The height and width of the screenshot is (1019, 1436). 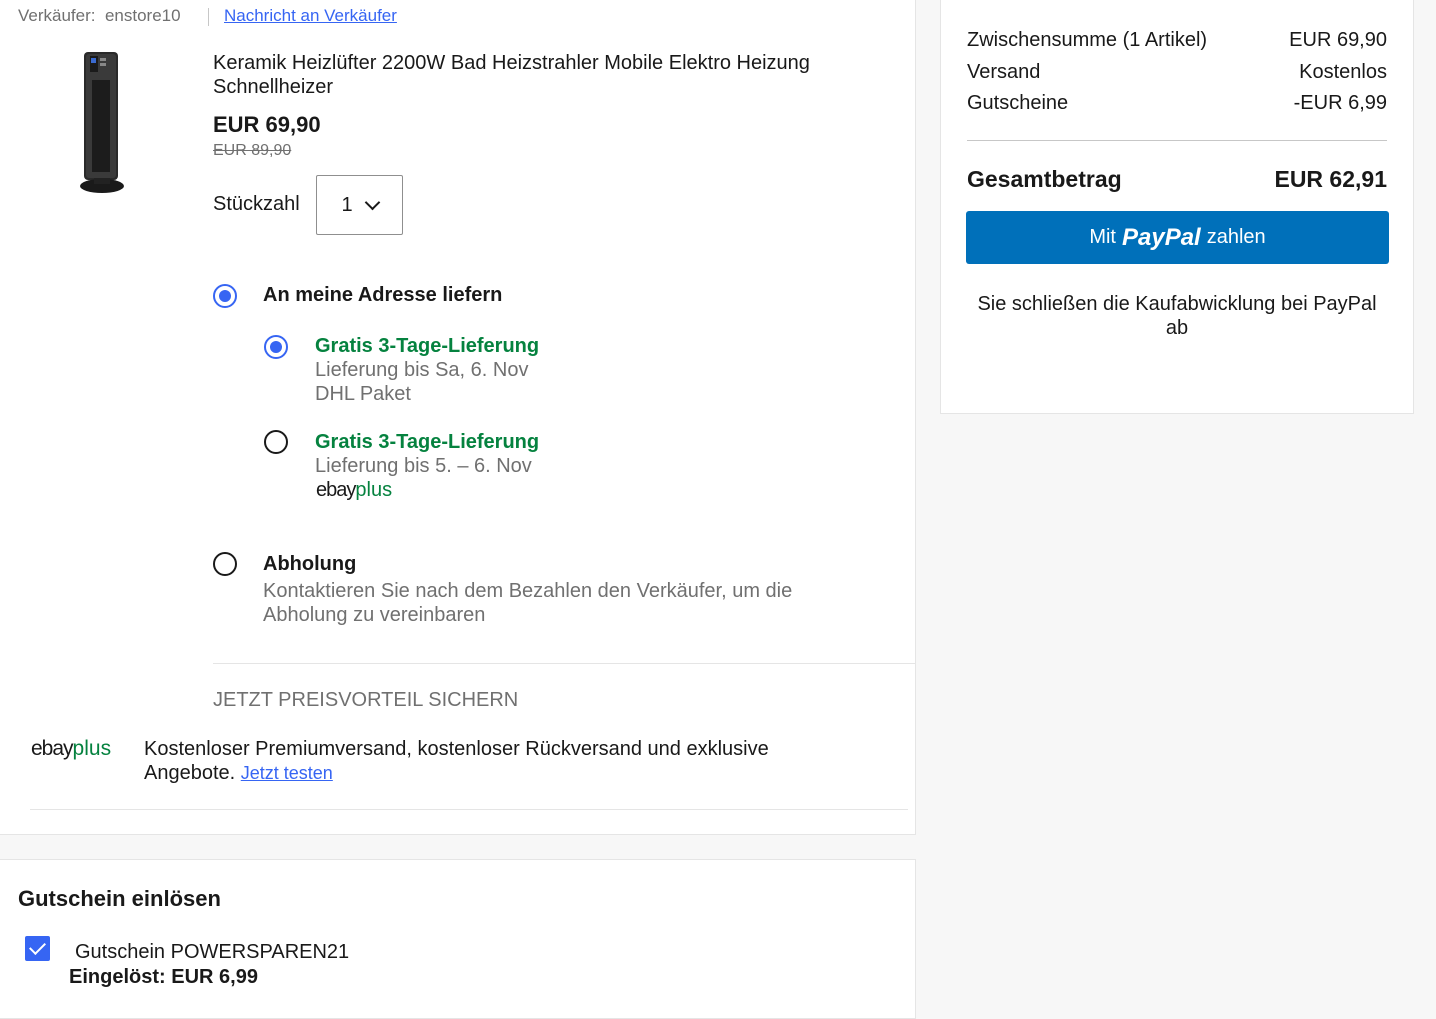 What do you see at coordinates (383, 295) in the screenshot?
I see `deliver-to-address-label: An meine Adresse liefern` at bounding box center [383, 295].